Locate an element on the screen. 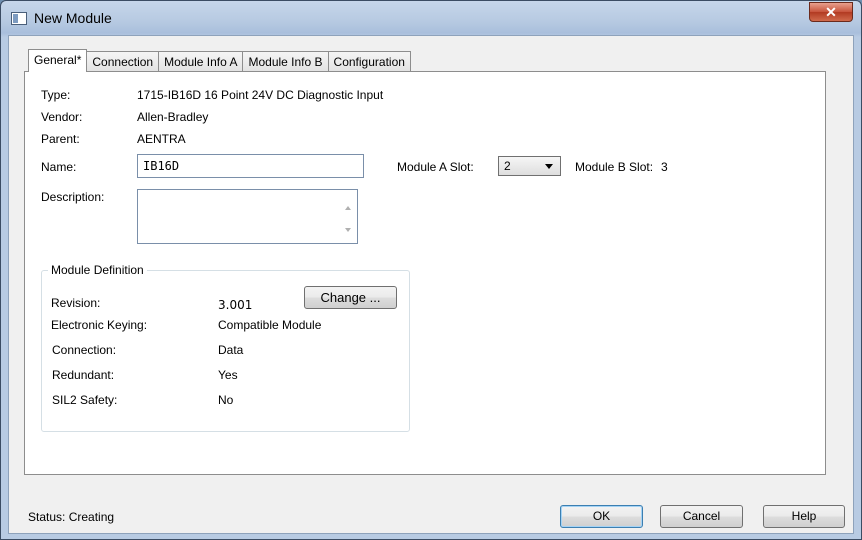  electronic-keying-label: Electronic Keying: is located at coordinates (99, 325).